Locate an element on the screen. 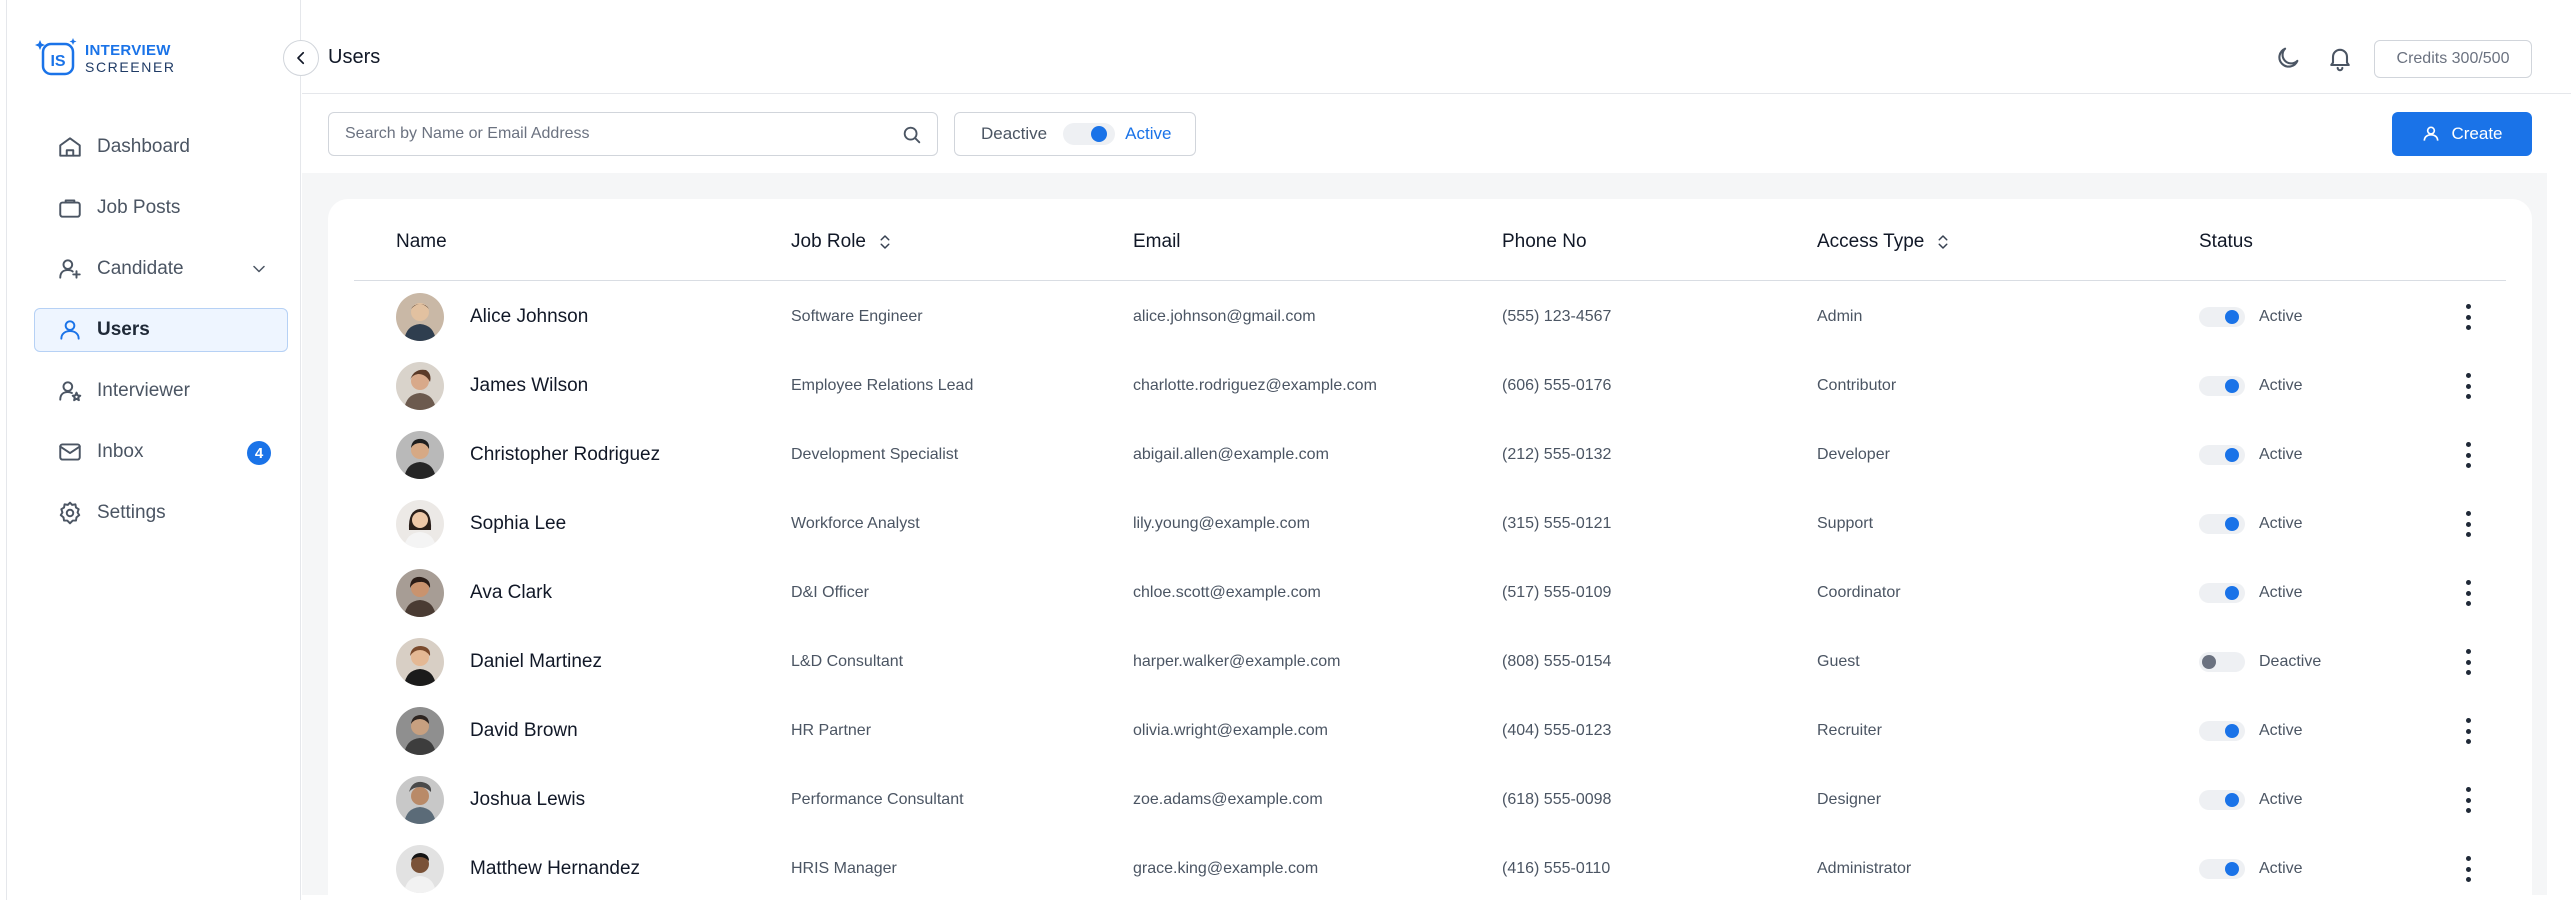  status-cell: Deactive is located at coordinates (2260, 661).